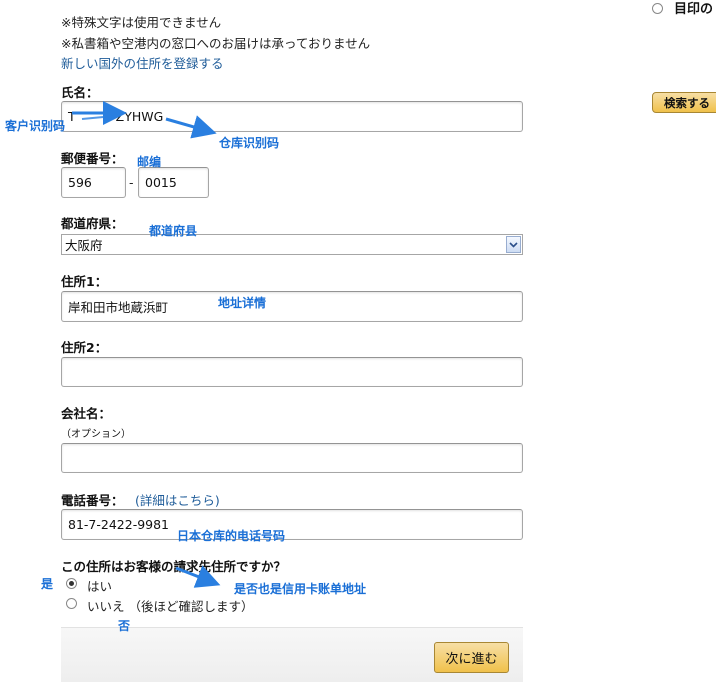 The image size is (716, 682). What do you see at coordinates (161, 182) in the screenshot?
I see `postal-part2-value: 0015` at bounding box center [161, 182].